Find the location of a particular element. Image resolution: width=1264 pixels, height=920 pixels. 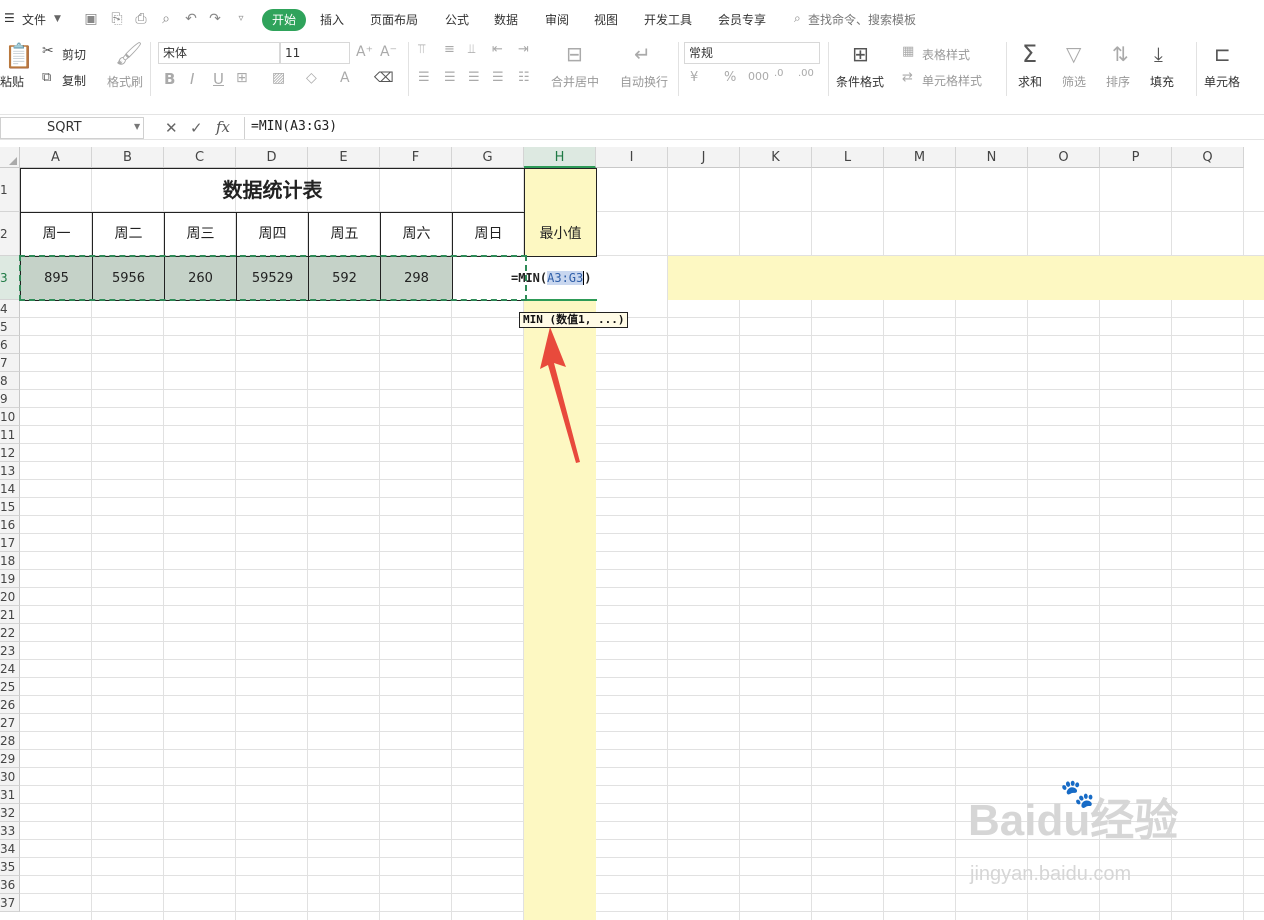

table-title: 数据统计表 is located at coordinates (272, 190).